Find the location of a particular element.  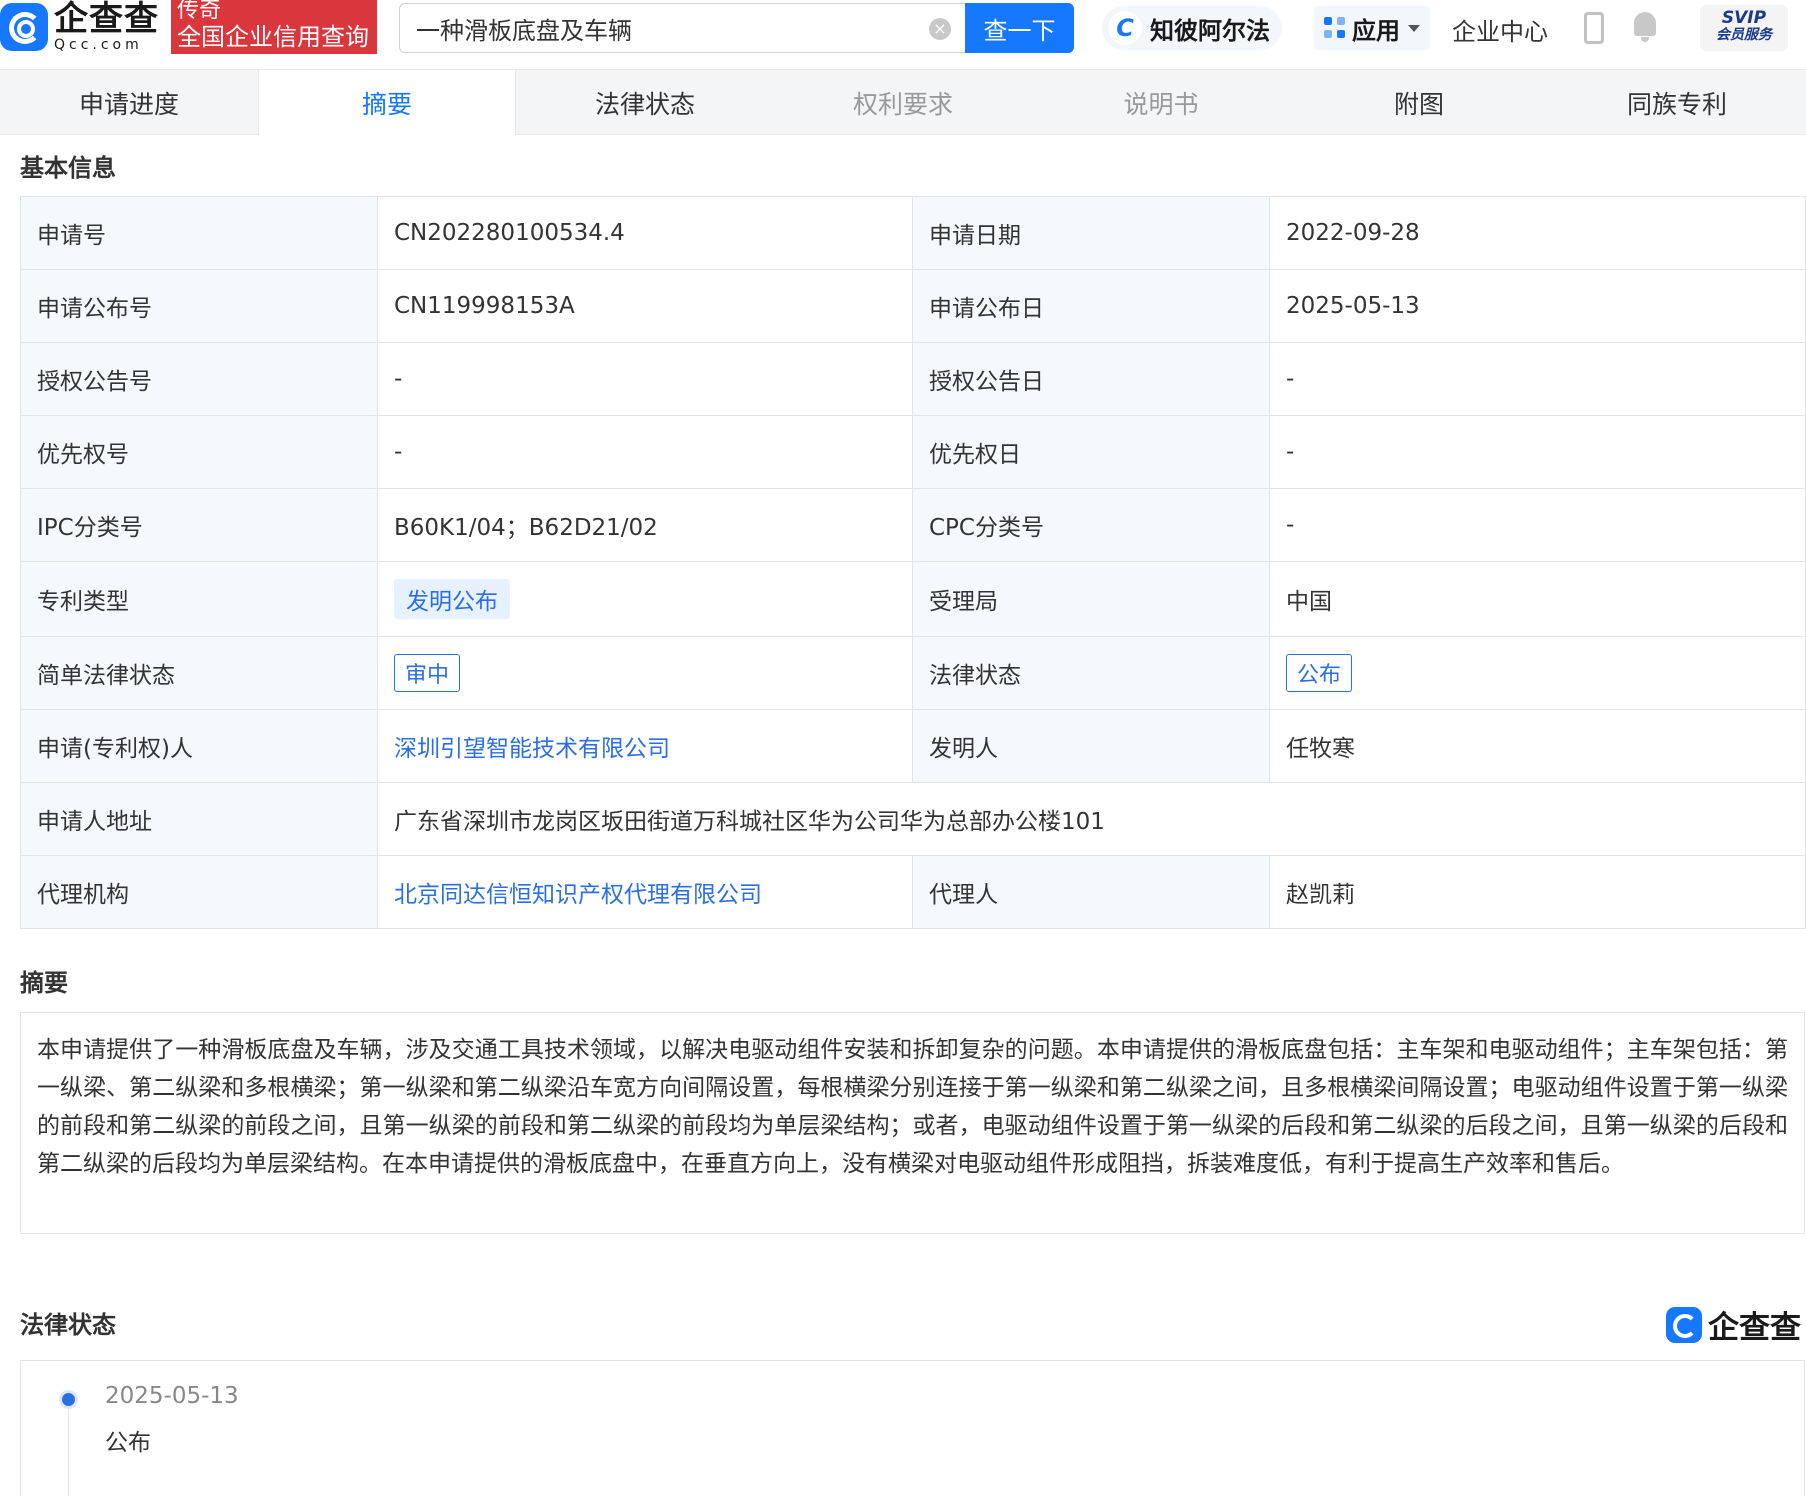

chevron-down-icon is located at coordinates (1414, 28).